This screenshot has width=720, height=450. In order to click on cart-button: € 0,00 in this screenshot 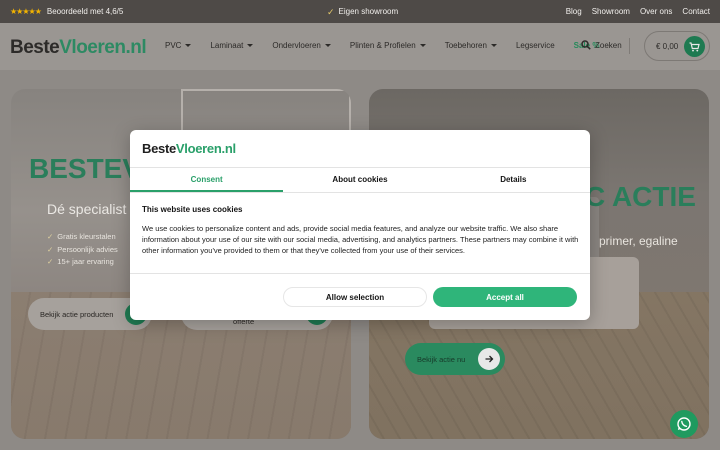, I will do `click(677, 46)`.